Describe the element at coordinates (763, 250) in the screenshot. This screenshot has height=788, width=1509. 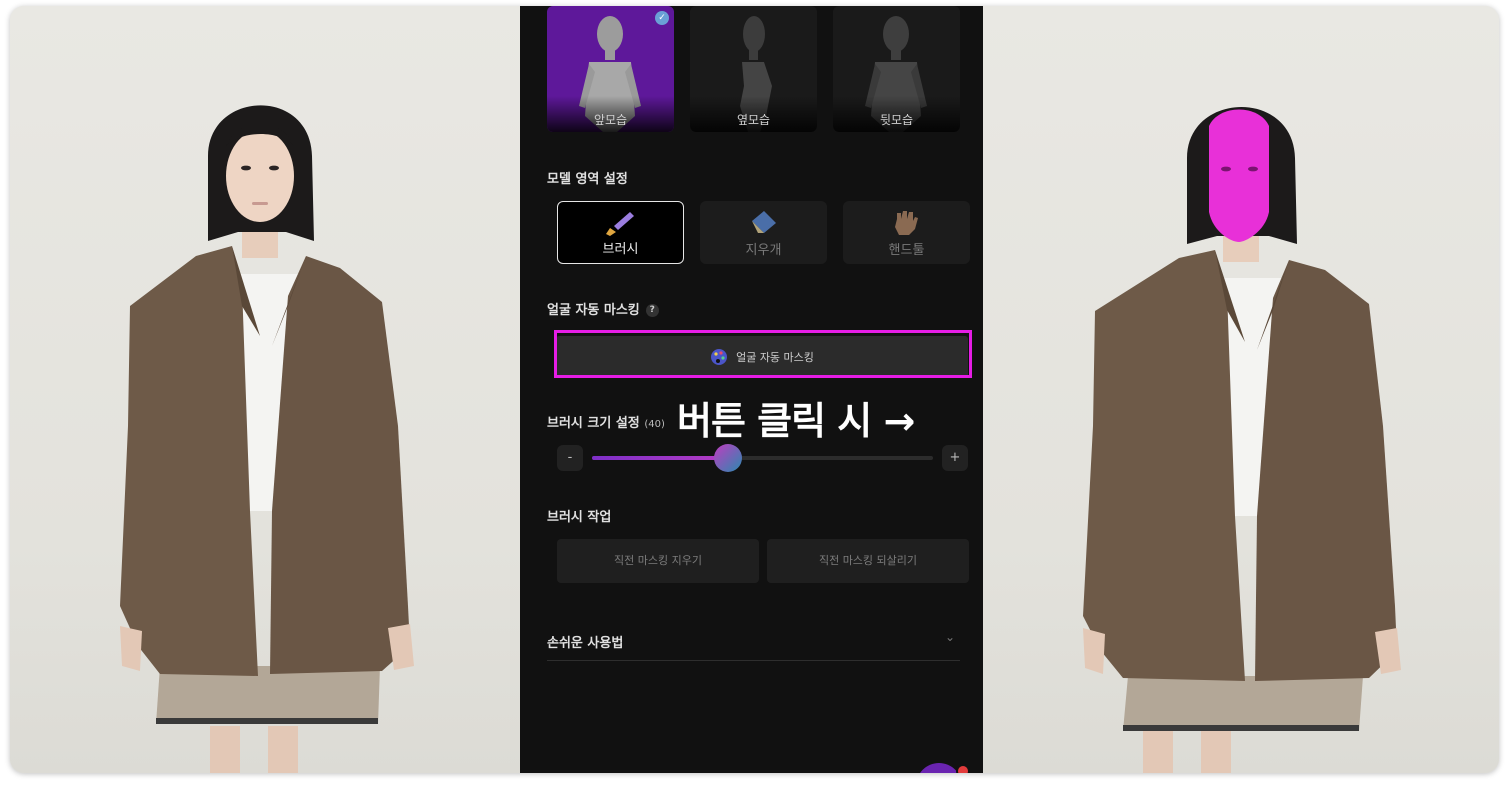
I see `eraser-tool-label: 지우개` at that location.